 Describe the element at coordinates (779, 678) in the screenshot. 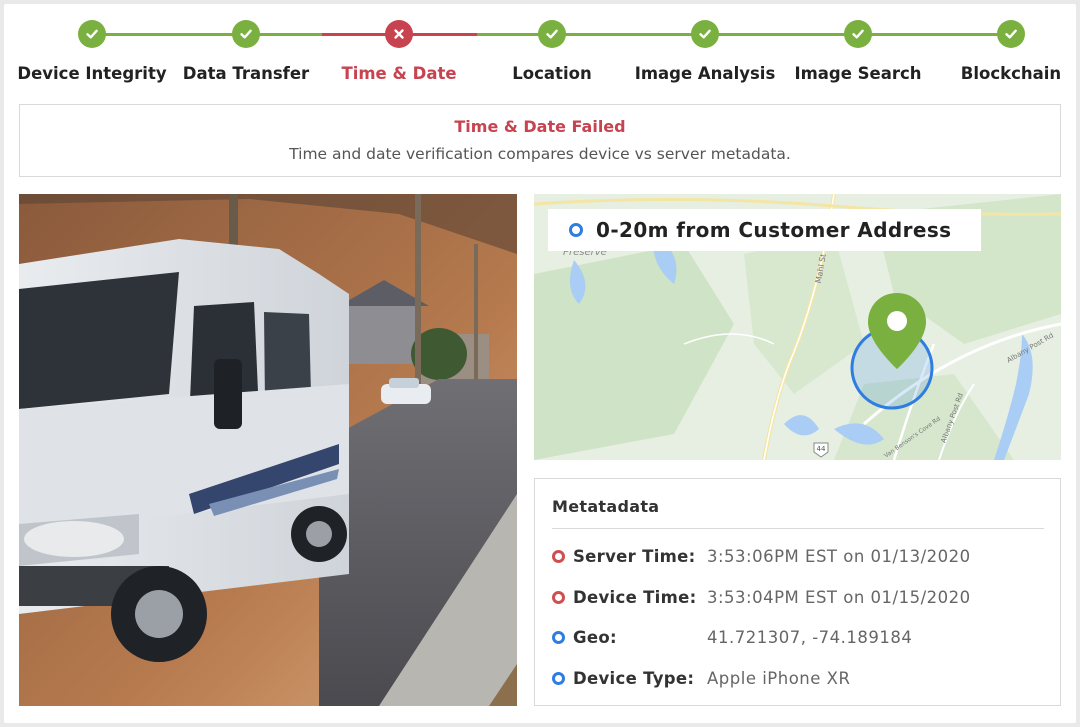

I see `metadata-value: Apple iPhone XR` at that location.